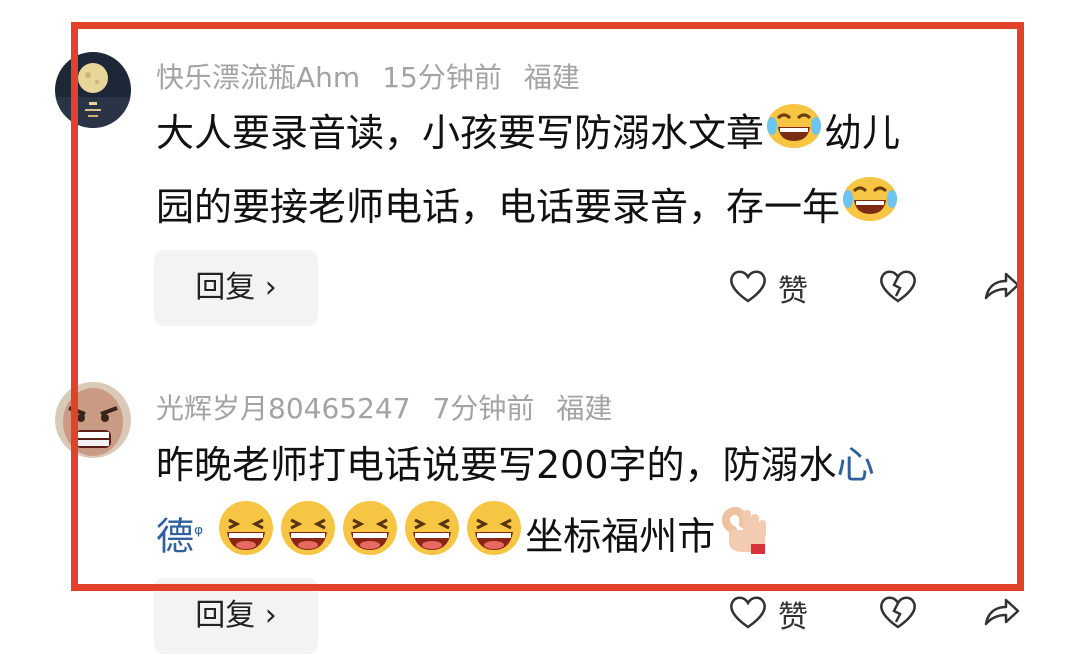 This screenshot has height=655, width=1080. Describe the element at coordinates (258, 77) in the screenshot. I see `username: 快乐漂流瓶Ahm` at that location.